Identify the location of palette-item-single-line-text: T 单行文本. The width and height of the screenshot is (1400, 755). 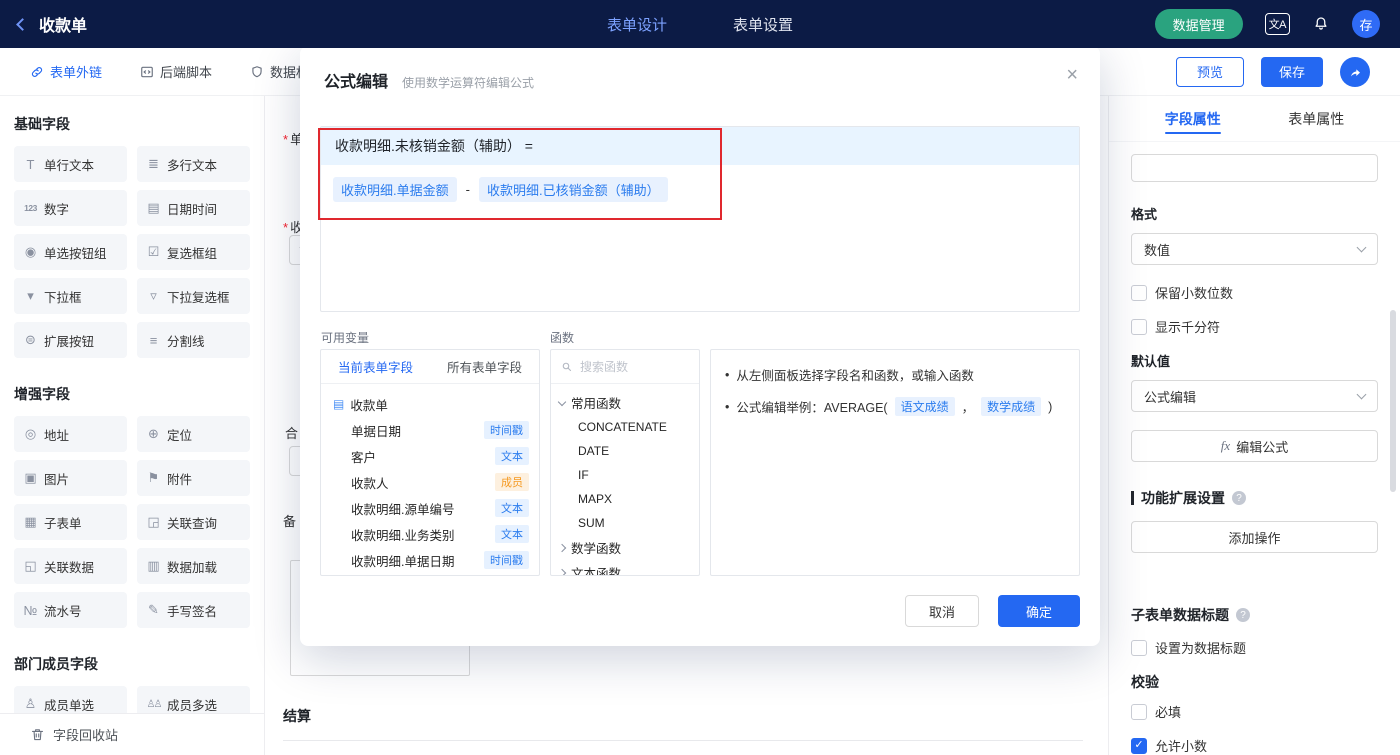
(70, 164).